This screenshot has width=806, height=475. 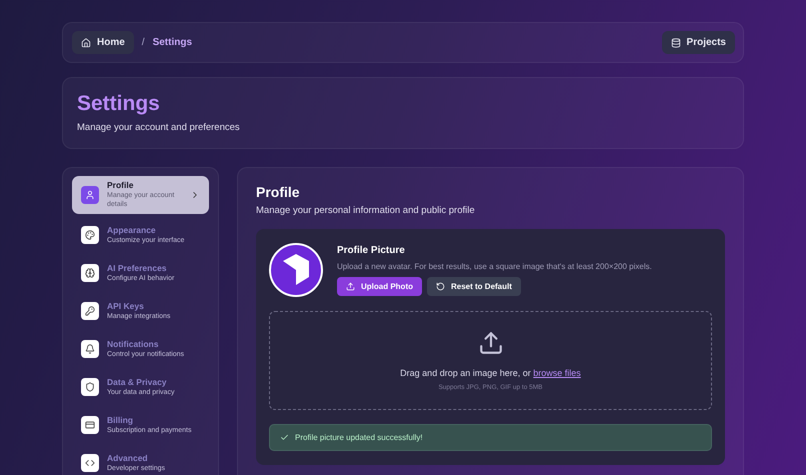 What do you see at coordinates (133, 343) in the screenshot?
I see `sidebar-item-title: Notifications` at bounding box center [133, 343].